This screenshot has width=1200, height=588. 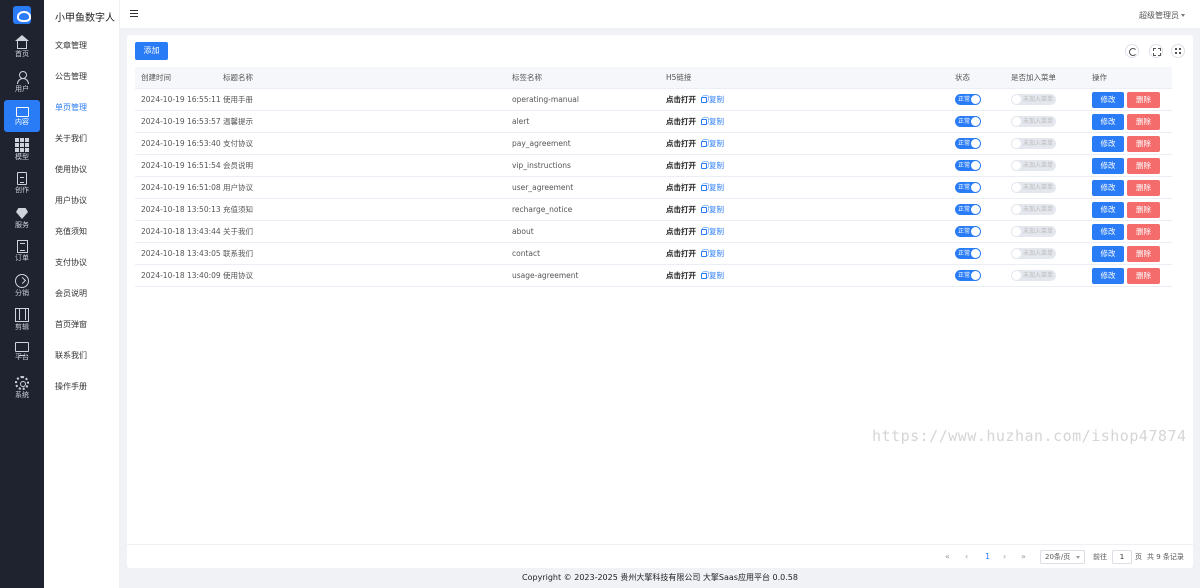 What do you see at coordinates (987, 556) in the screenshot?
I see `page-number-current: 1` at bounding box center [987, 556].